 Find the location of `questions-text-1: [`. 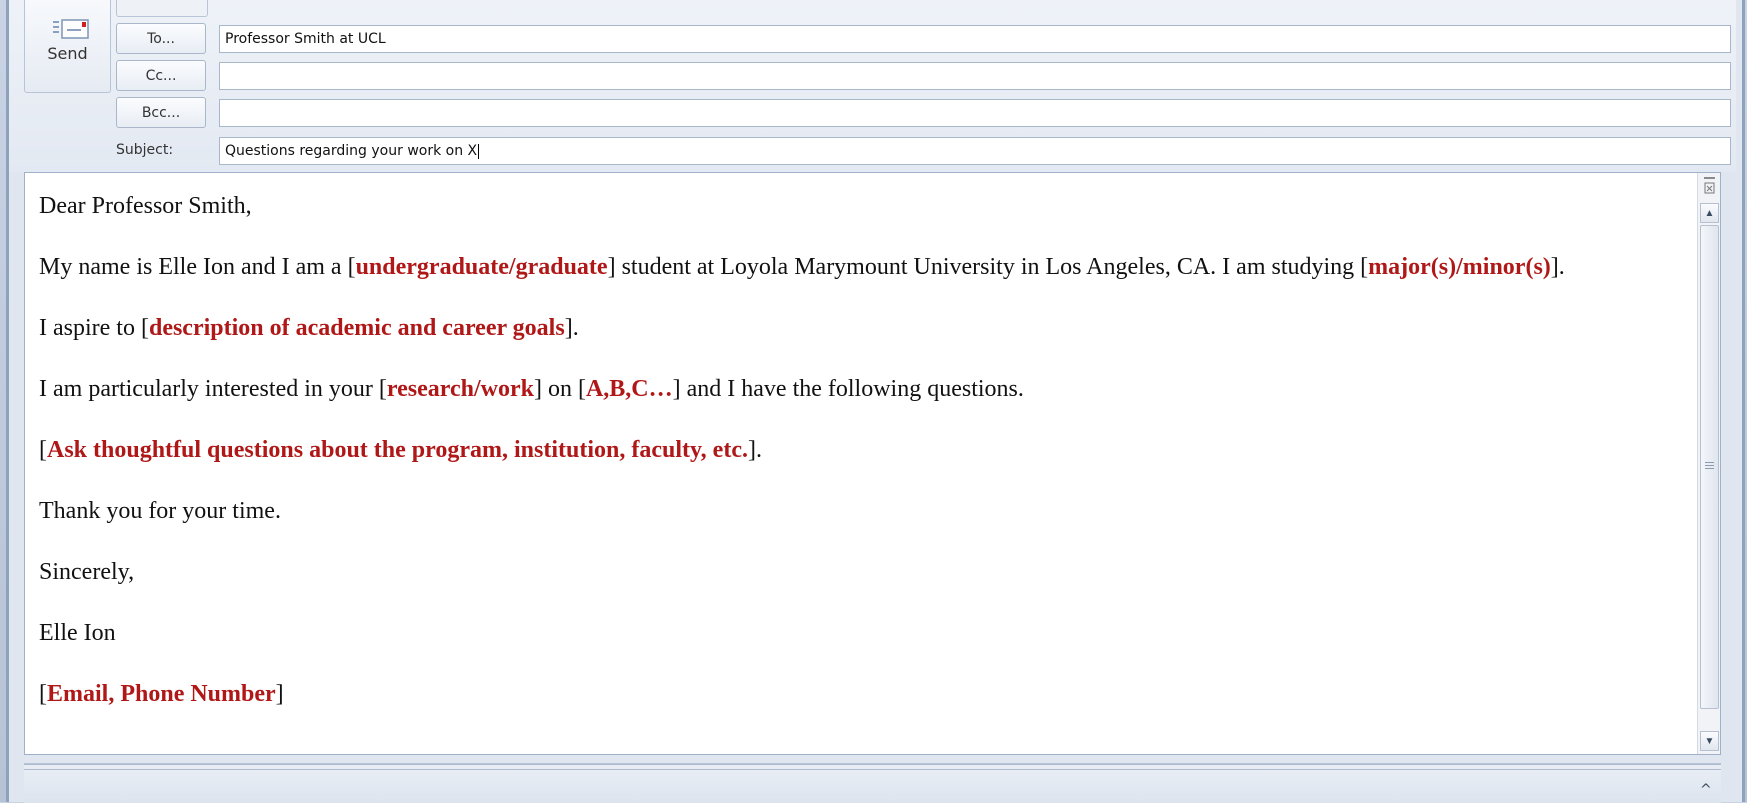

questions-text-1: [ is located at coordinates (43, 450).